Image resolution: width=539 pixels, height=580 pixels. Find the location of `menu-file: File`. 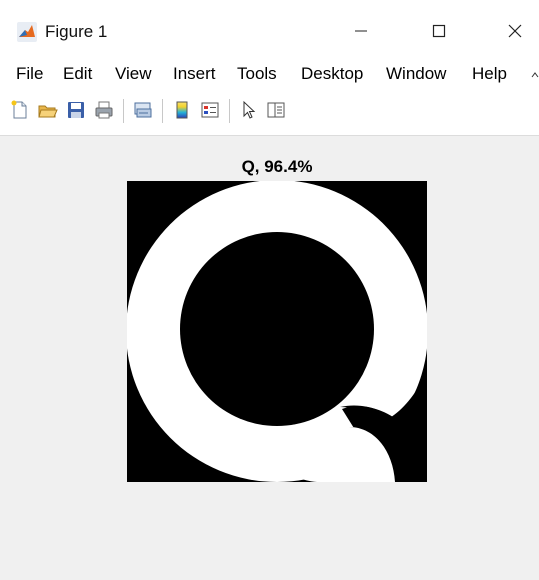

menu-file: File is located at coordinates (29, 74).